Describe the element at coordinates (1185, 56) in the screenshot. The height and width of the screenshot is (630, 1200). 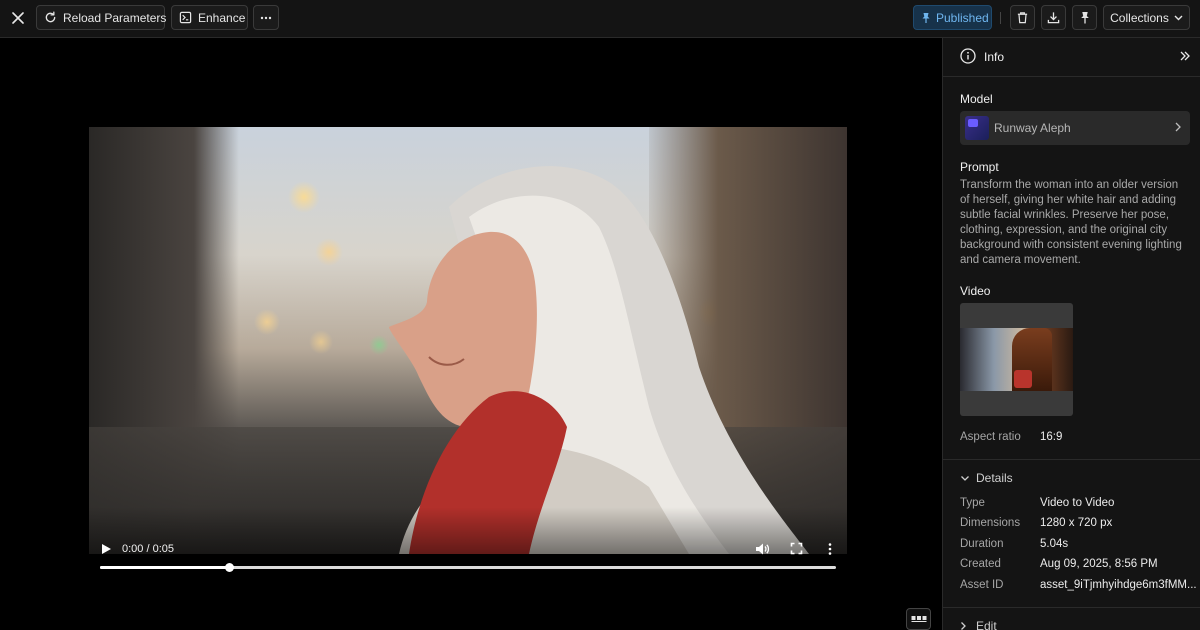
I see `collapse-panel-icon` at that location.